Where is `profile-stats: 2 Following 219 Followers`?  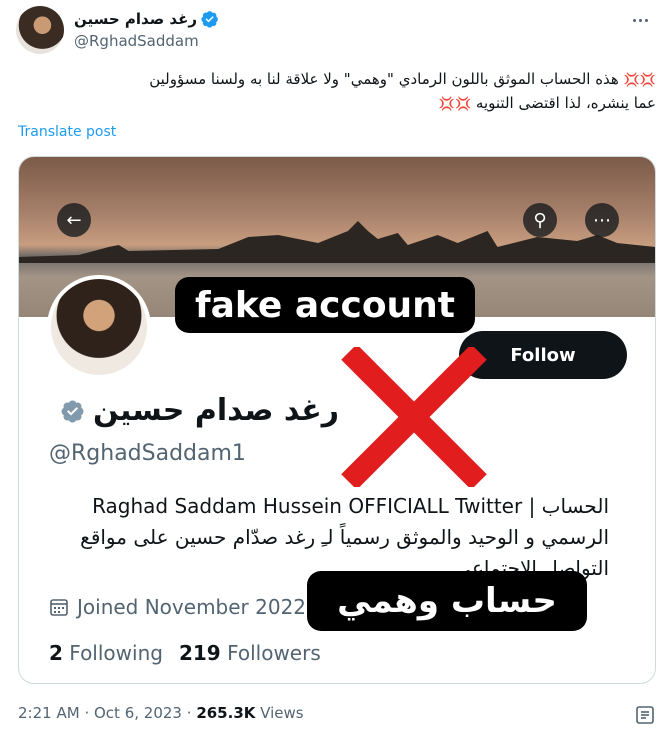
profile-stats: 2 Following 219 Followers is located at coordinates (185, 653).